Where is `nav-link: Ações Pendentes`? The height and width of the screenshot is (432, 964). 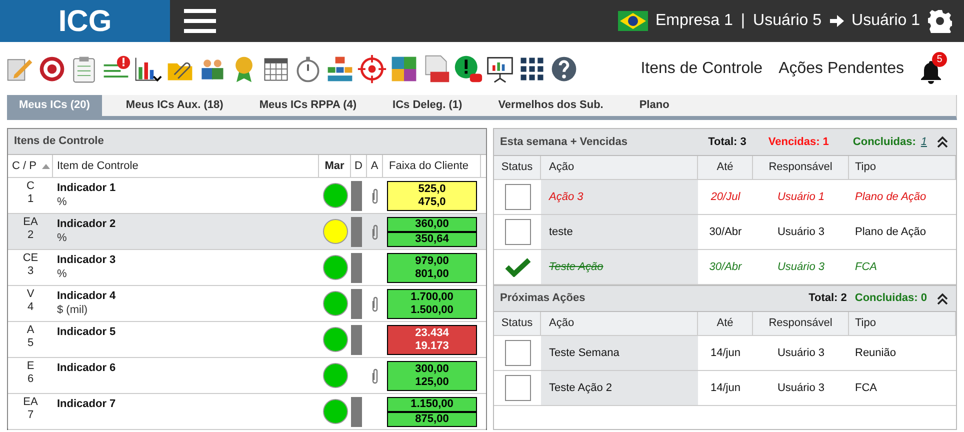 nav-link: Ações Pendentes is located at coordinates (841, 68).